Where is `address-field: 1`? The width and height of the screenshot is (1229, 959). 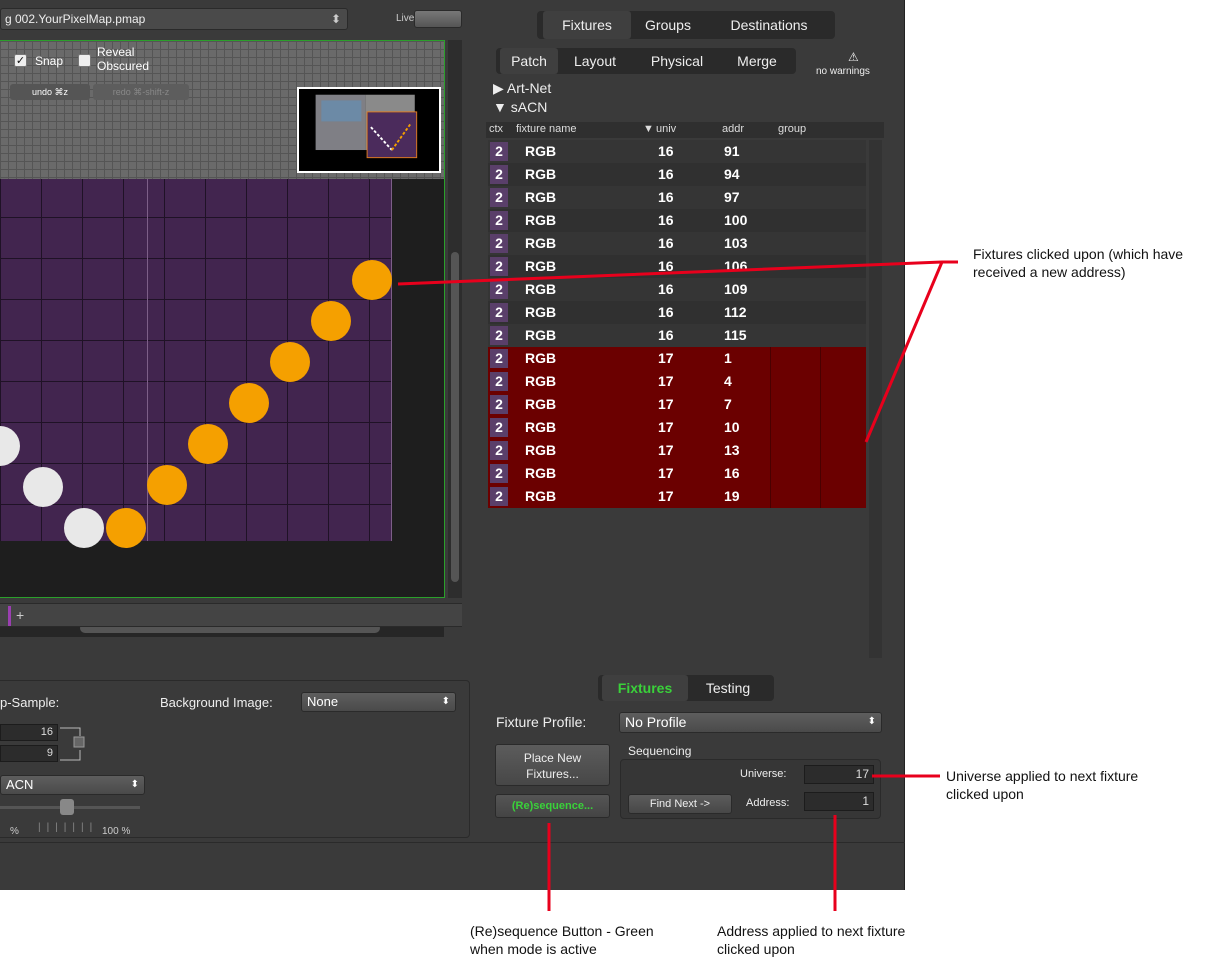
address-field: 1 is located at coordinates (839, 801).